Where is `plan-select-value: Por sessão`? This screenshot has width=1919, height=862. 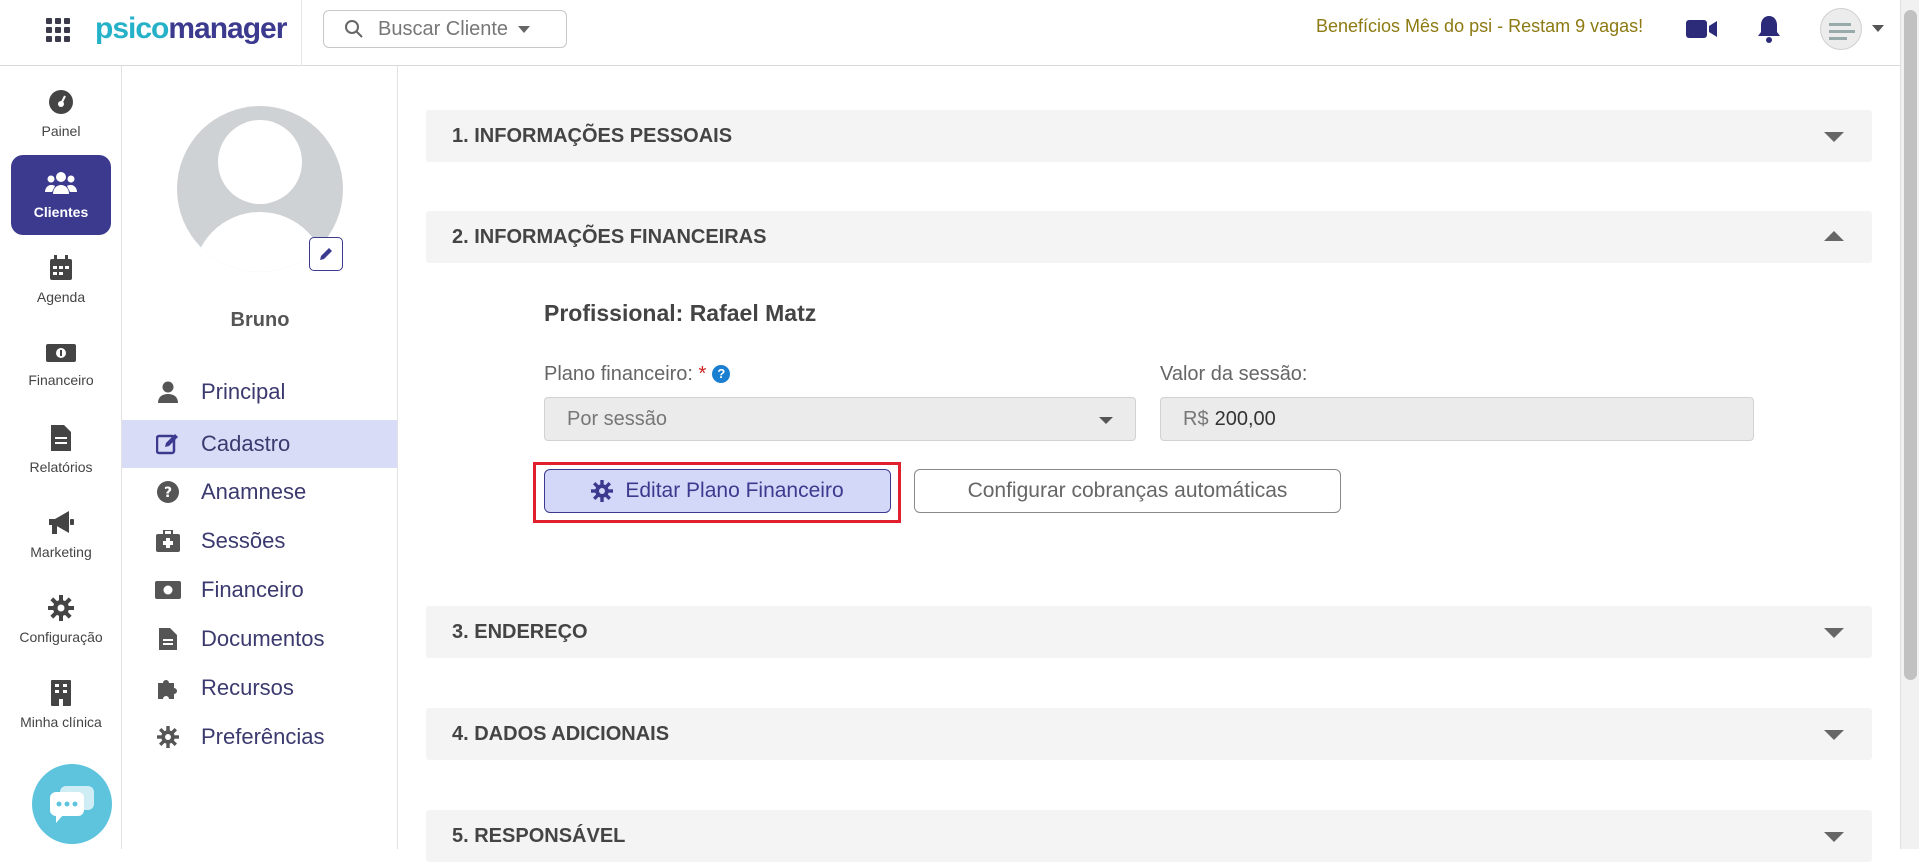 plan-select-value: Por sessão is located at coordinates (617, 418).